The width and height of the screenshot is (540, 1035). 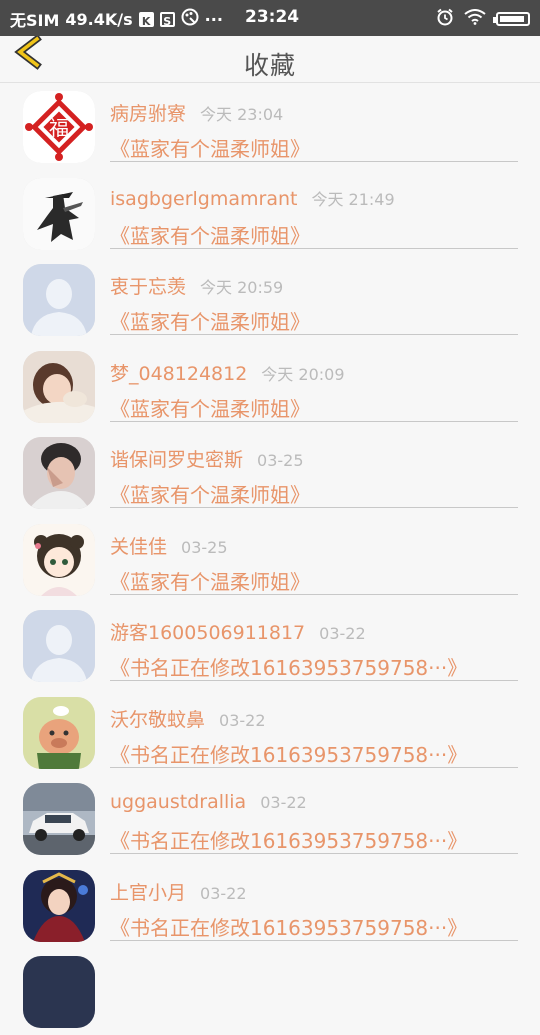 I want to click on username: uggaustdrallia, so click(x=178, y=802).